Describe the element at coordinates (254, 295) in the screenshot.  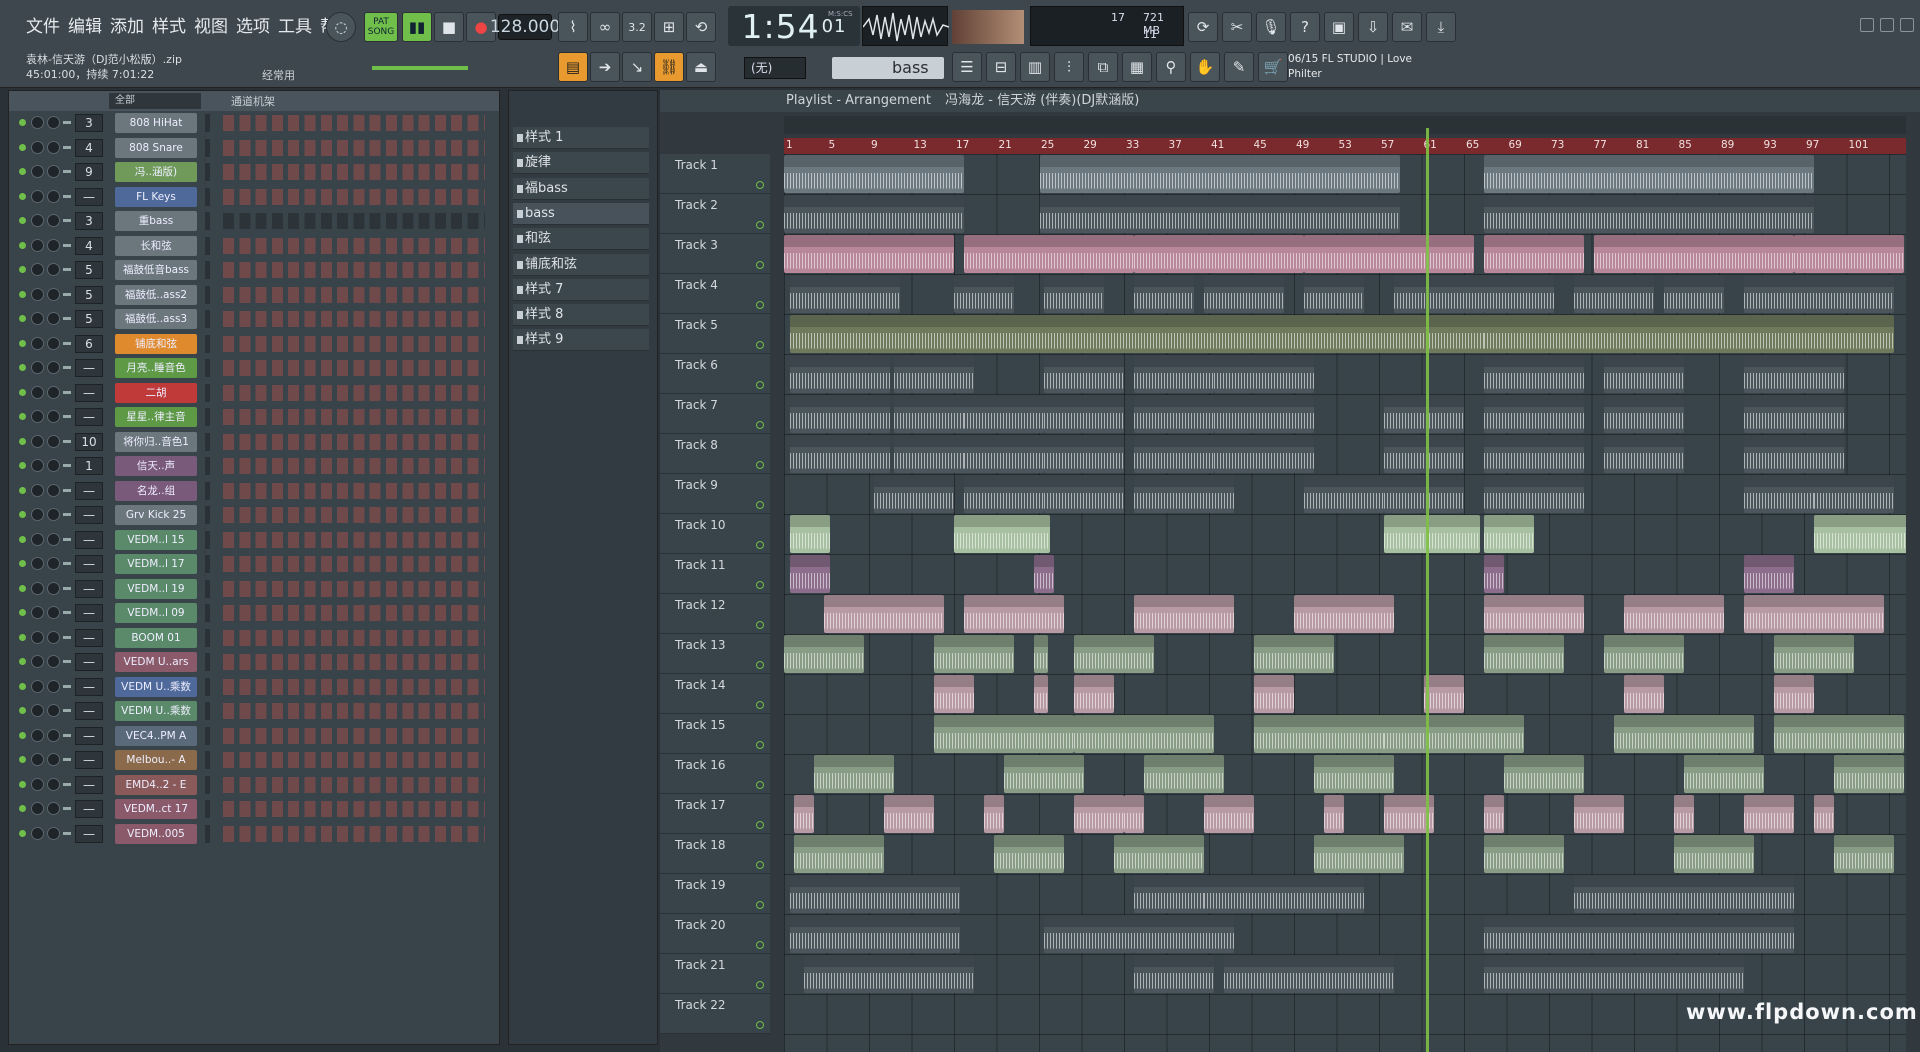
I see `channel-row: 5 福鼓低..ass2` at that location.